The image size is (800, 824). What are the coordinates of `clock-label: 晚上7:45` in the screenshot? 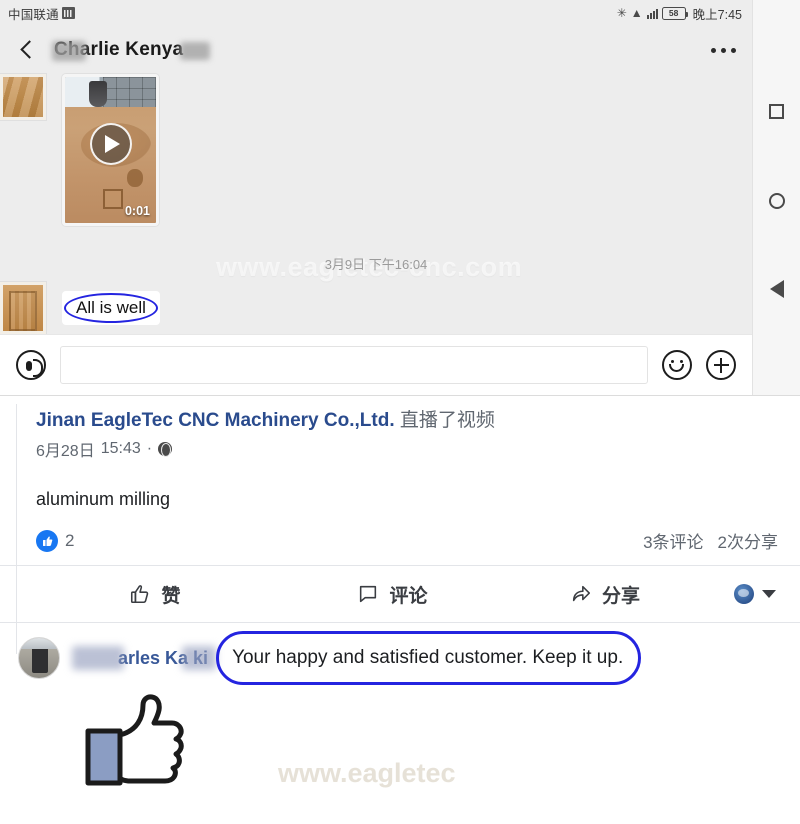 It's located at (717, 14).